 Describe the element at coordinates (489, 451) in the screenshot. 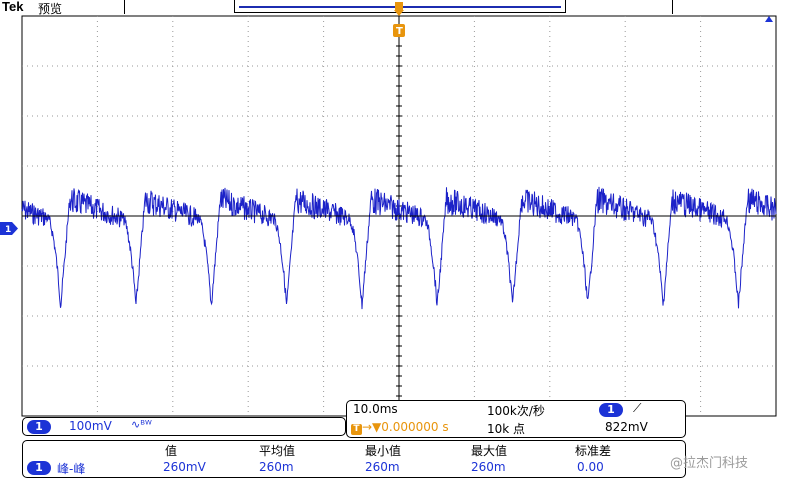

I see `measurement-header-max: 最大值` at that location.